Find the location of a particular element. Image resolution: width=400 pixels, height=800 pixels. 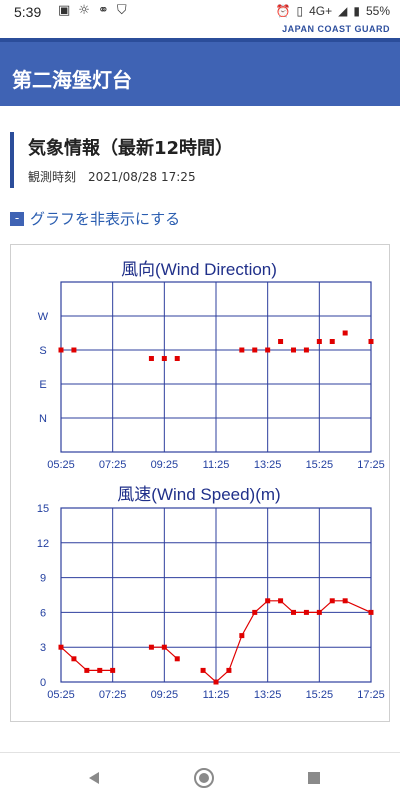

network-label: 4G+ is located at coordinates (321, 11).